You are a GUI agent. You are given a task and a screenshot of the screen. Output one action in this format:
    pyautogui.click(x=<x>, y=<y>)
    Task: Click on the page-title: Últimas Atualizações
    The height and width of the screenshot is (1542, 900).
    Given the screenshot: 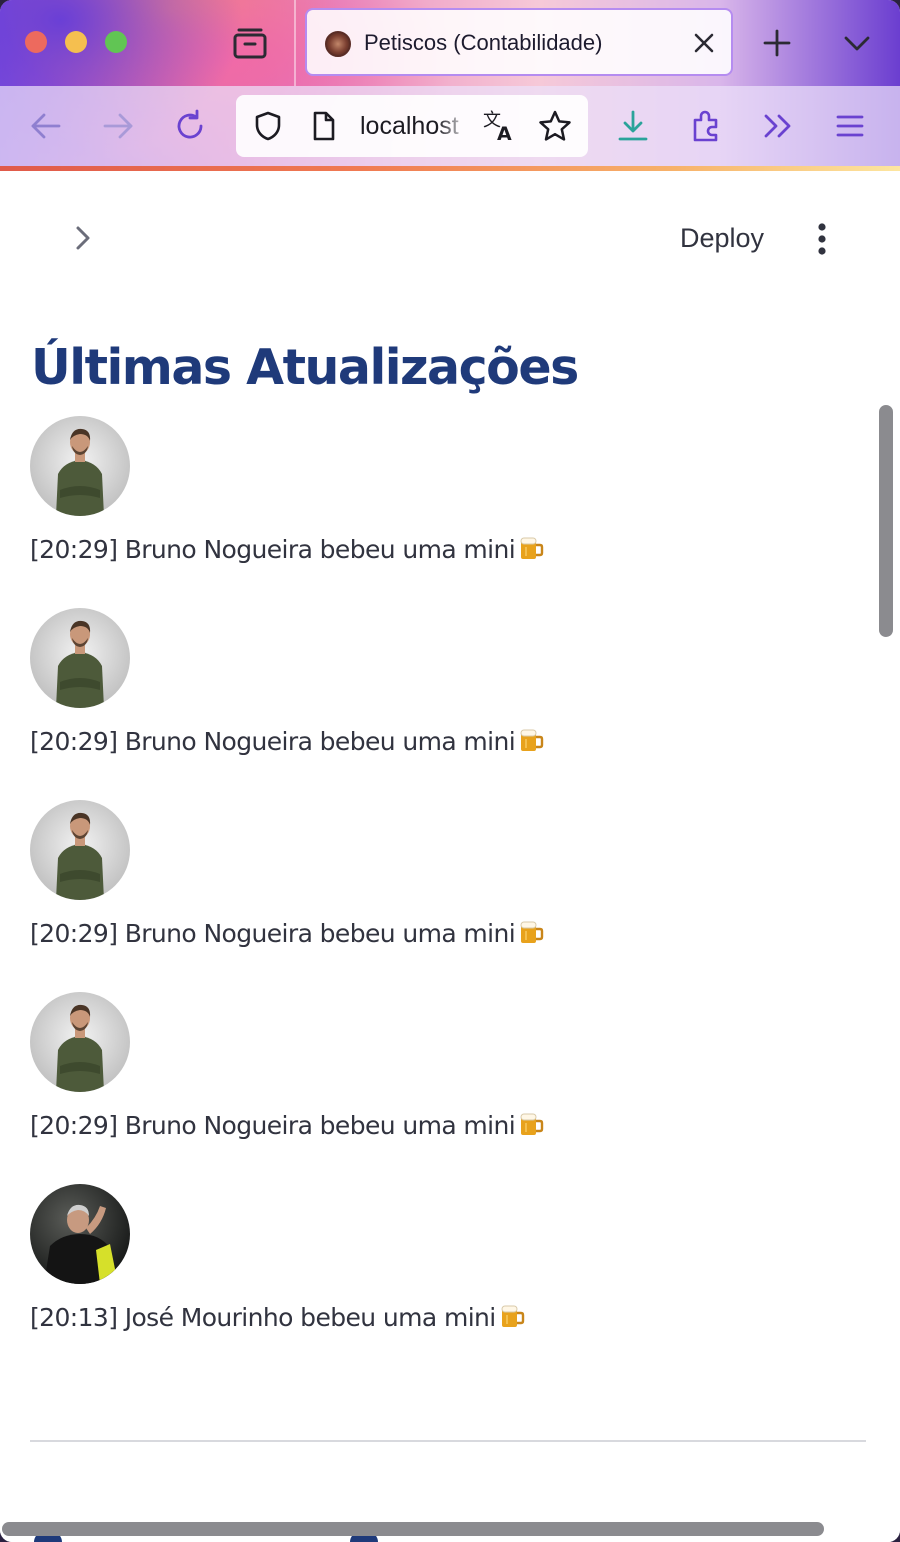 What is the action you would take?
    pyautogui.click(x=305, y=367)
    